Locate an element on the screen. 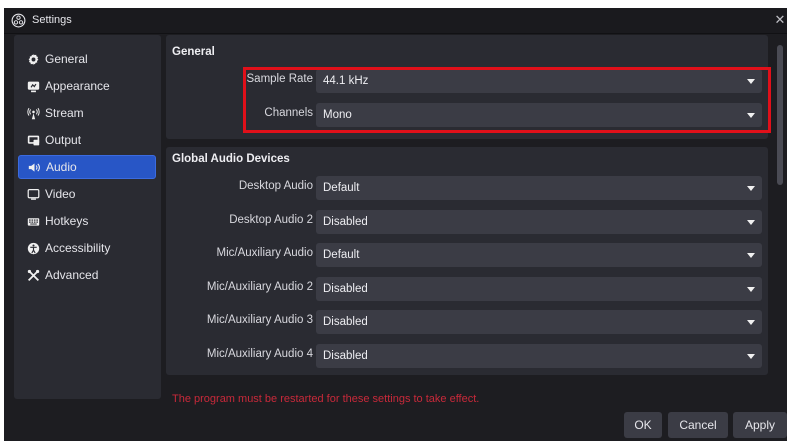 This screenshot has height=441, width=787. sidebar-item-label: Appearance is located at coordinates (77, 86).